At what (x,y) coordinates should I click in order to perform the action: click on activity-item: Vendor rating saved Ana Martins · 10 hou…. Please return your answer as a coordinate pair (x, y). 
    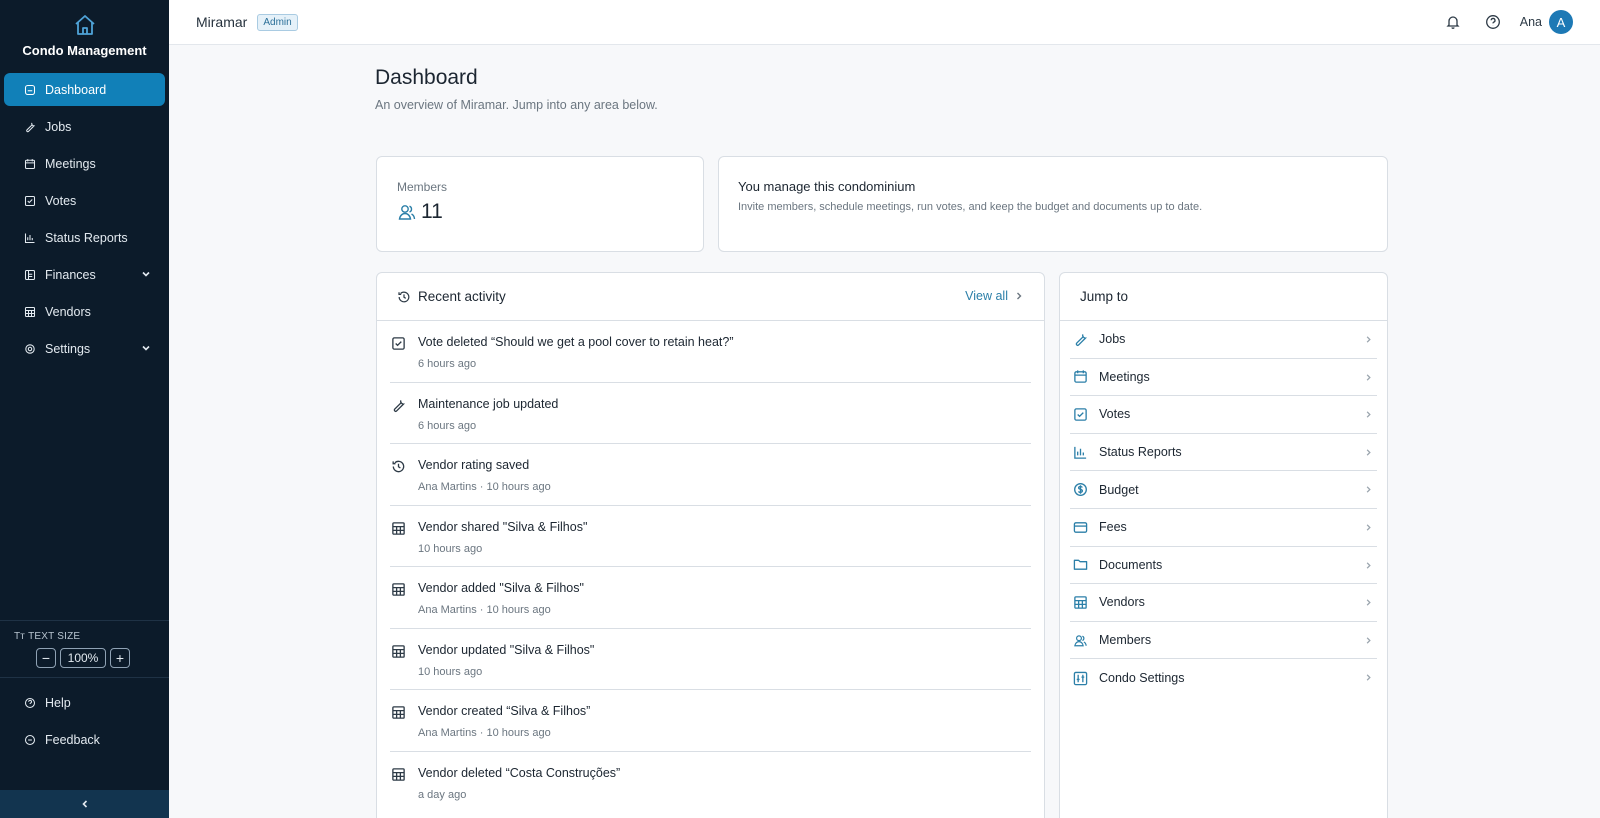
    Looking at the image, I should click on (710, 475).